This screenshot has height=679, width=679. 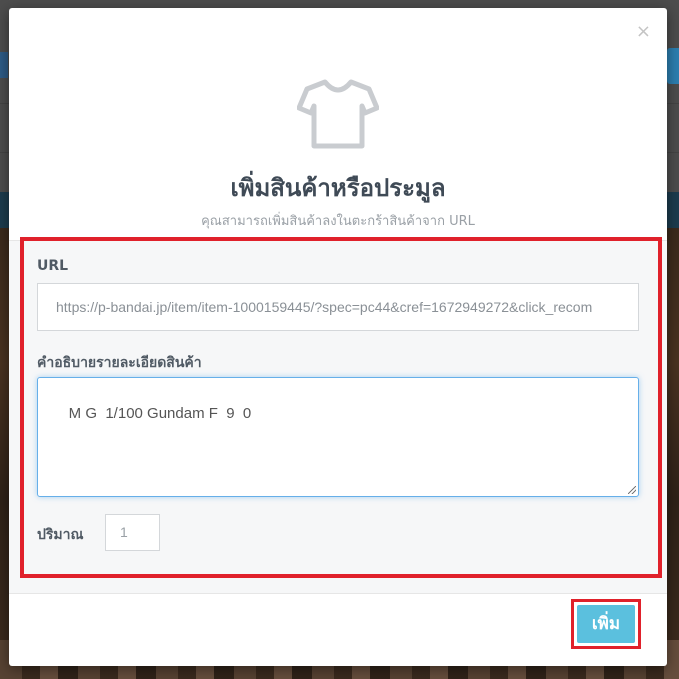 I want to click on tshirt-icon, so click(x=338, y=114).